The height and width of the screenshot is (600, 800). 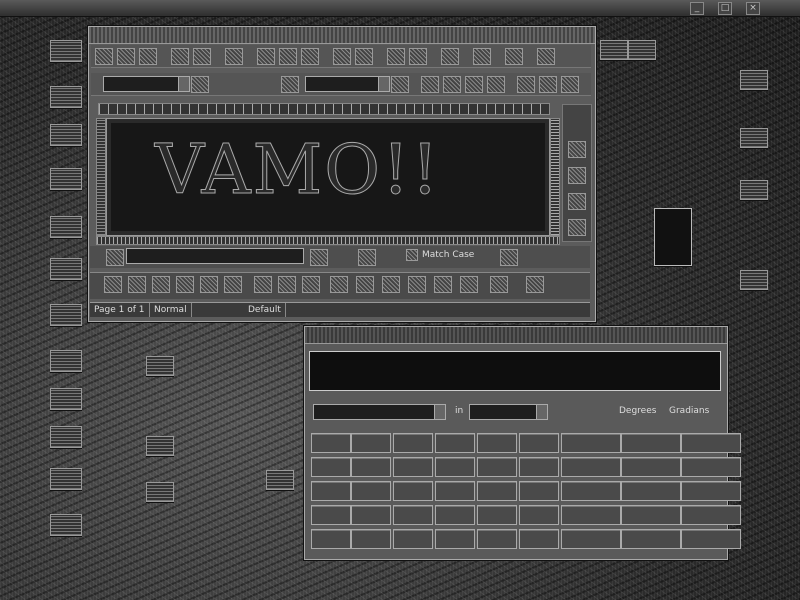 I want to click on triangle-icon, so click(x=391, y=284).